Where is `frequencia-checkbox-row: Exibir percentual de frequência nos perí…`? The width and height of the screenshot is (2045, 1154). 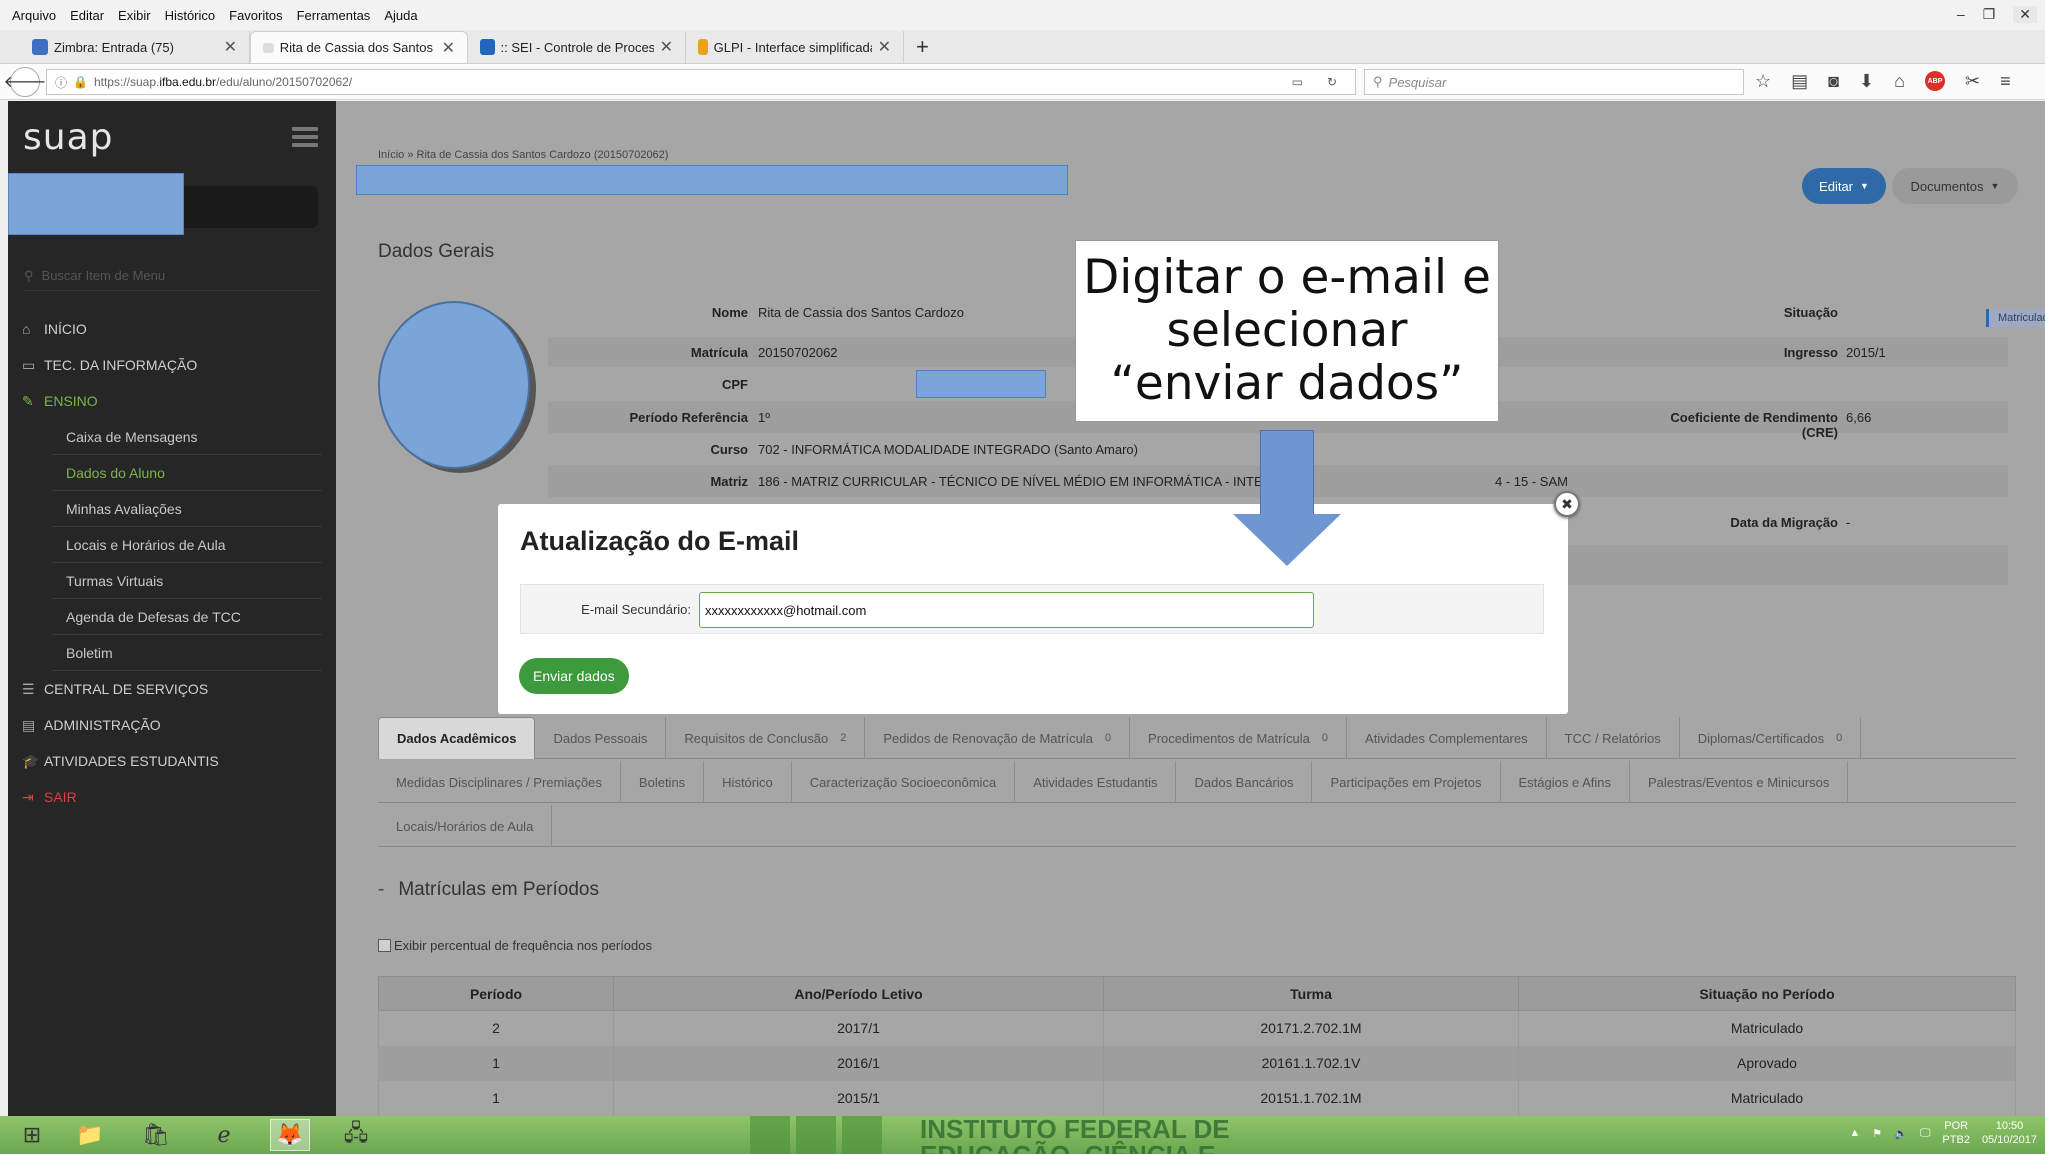 frequencia-checkbox-row: Exibir percentual de frequência nos perí… is located at coordinates (515, 945).